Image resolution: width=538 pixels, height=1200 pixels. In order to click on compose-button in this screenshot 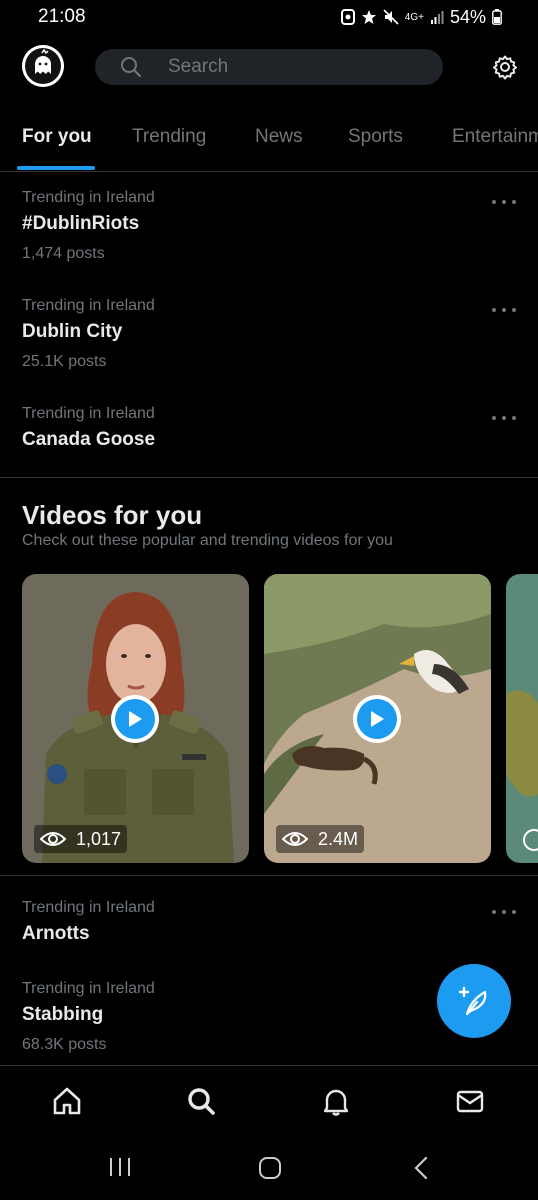, I will do `click(474, 1001)`.